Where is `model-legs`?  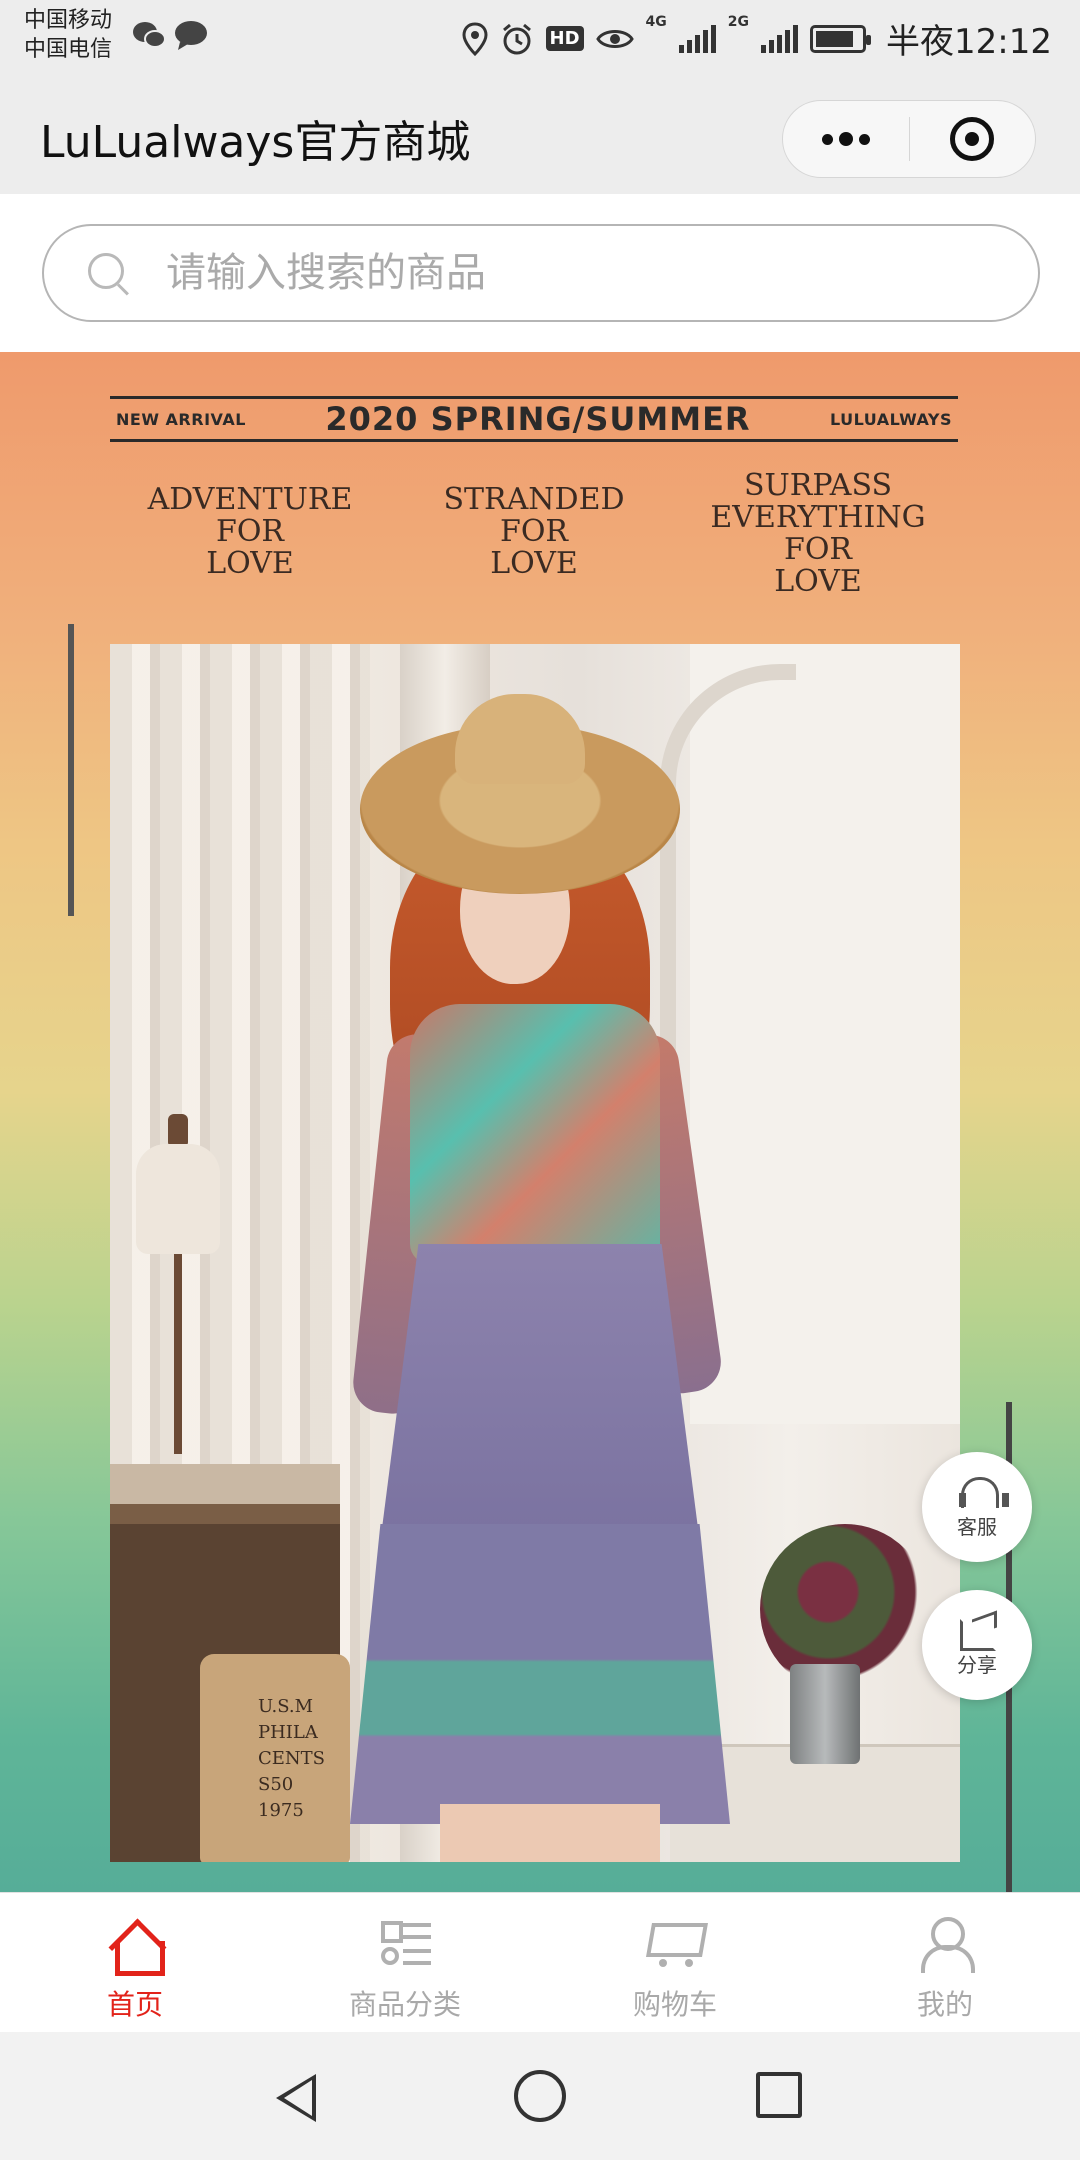 model-legs is located at coordinates (550, 1833).